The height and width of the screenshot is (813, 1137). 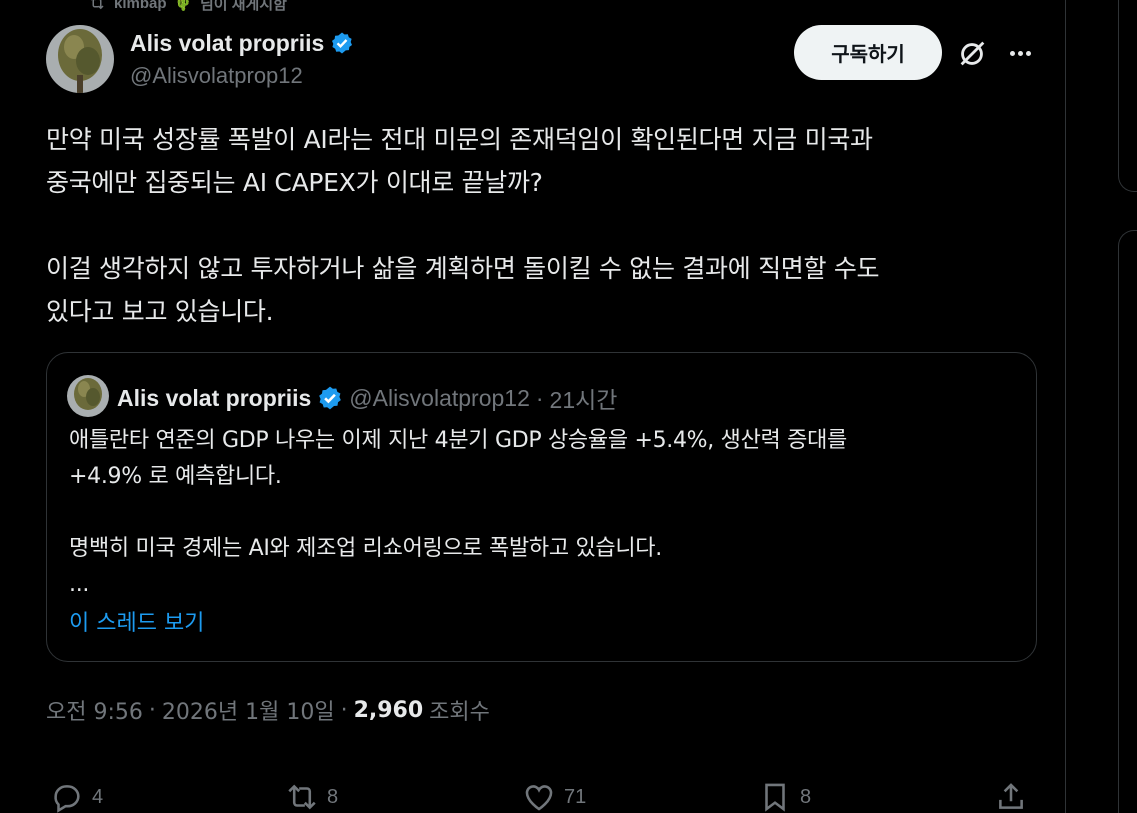 I want to click on show-thread-link: 이 스레드 보기, so click(x=136, y=621).